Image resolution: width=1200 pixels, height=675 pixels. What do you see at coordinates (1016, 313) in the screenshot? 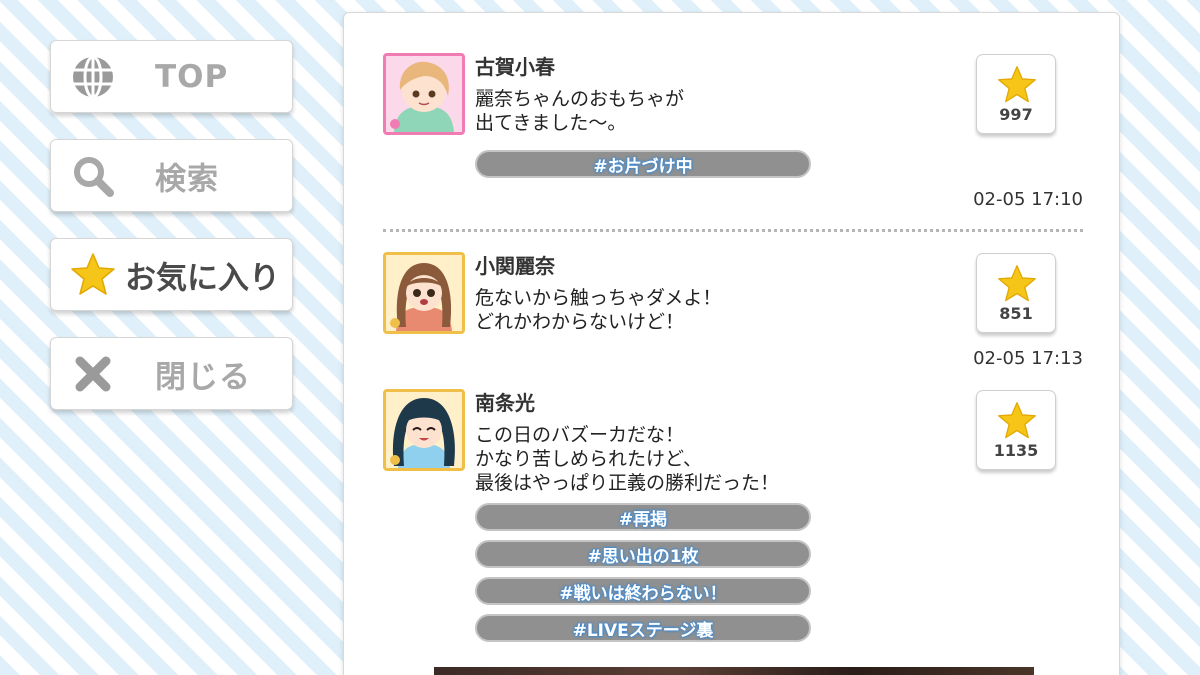
I see `like-count: 851` at bounding box center [1016, 313].